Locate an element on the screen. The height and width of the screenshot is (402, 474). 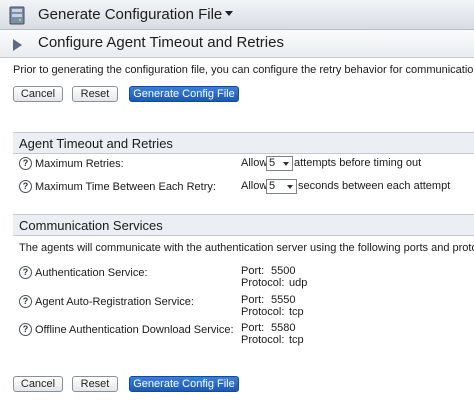
protocol-value: udp is located at coordinates (298, 283).